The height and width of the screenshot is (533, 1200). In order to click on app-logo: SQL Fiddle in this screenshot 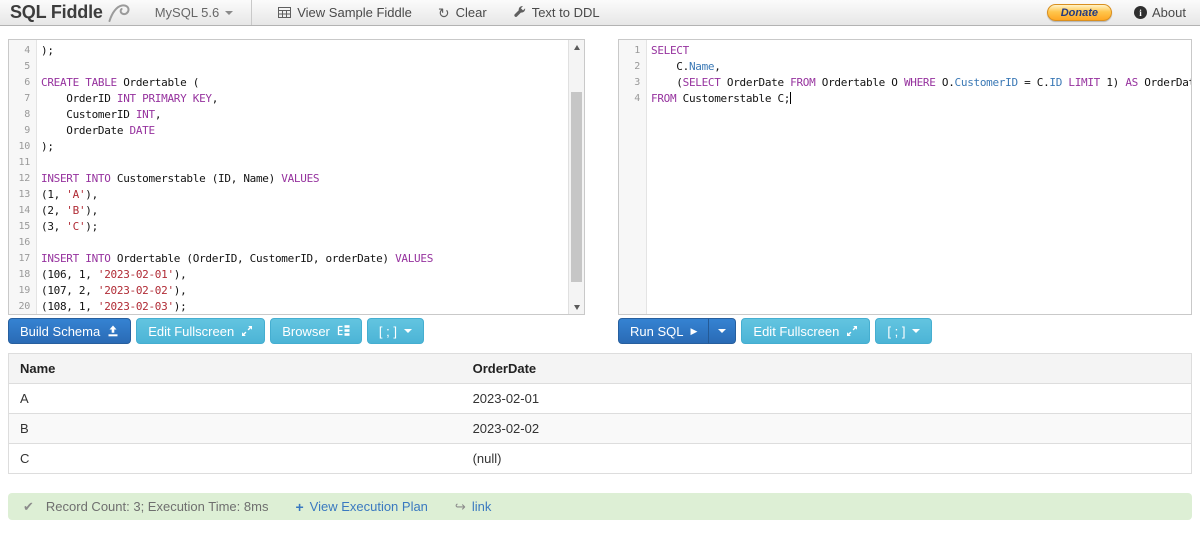, I will do `click(70, 12)`.